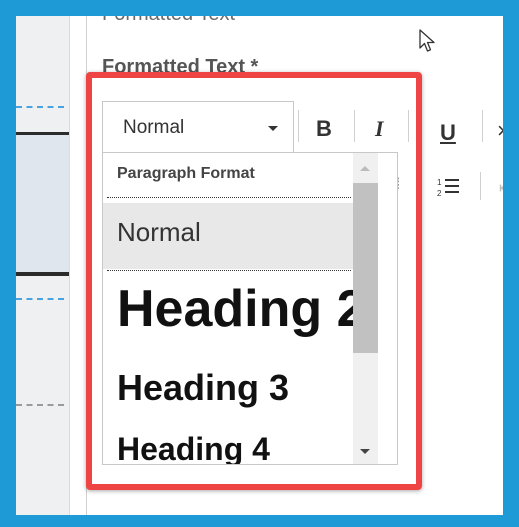 This screenshot has width=519, height=527. Describe the element at coordinates (448, 133) in the screenshot. I see `underline-button: U` at that location.